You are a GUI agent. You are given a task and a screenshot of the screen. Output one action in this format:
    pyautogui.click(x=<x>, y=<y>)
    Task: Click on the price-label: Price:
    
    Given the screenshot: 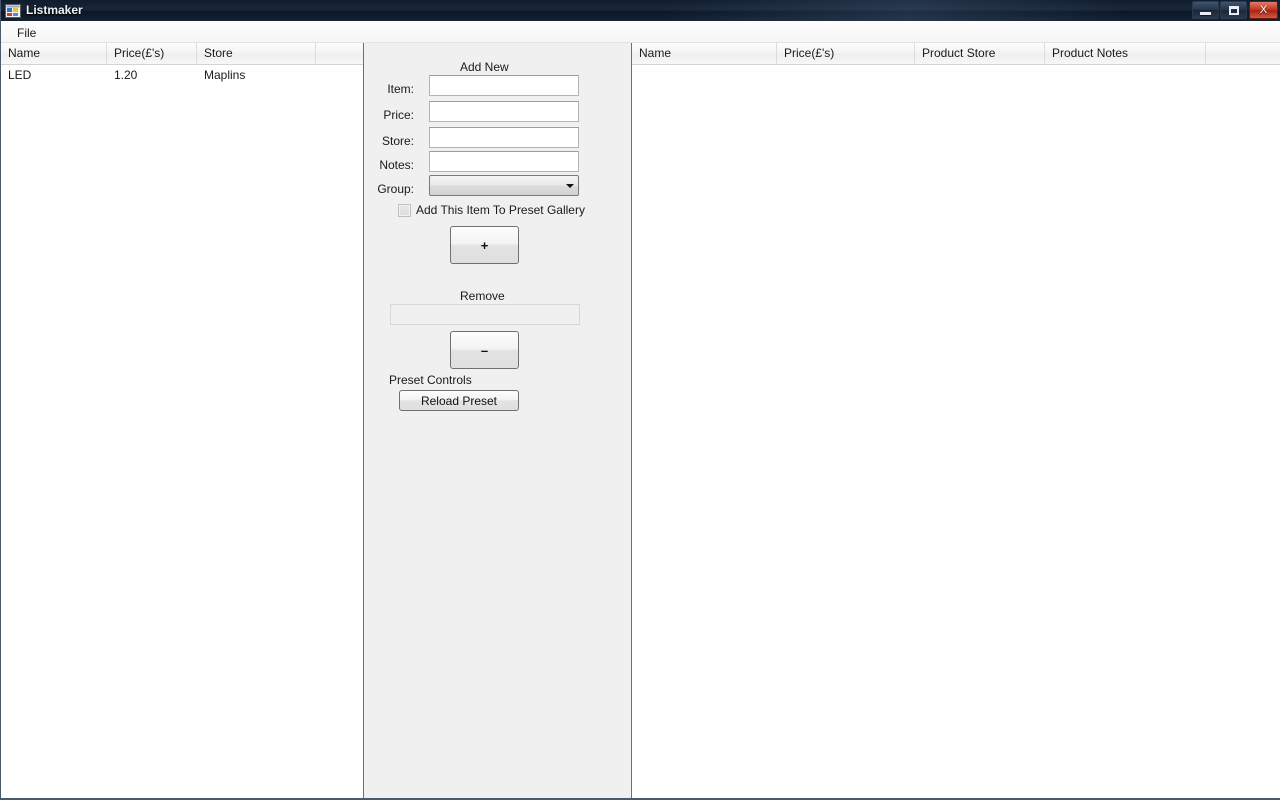 What is the action you would take?
    pyautogui.click(x=398, y=115)
    